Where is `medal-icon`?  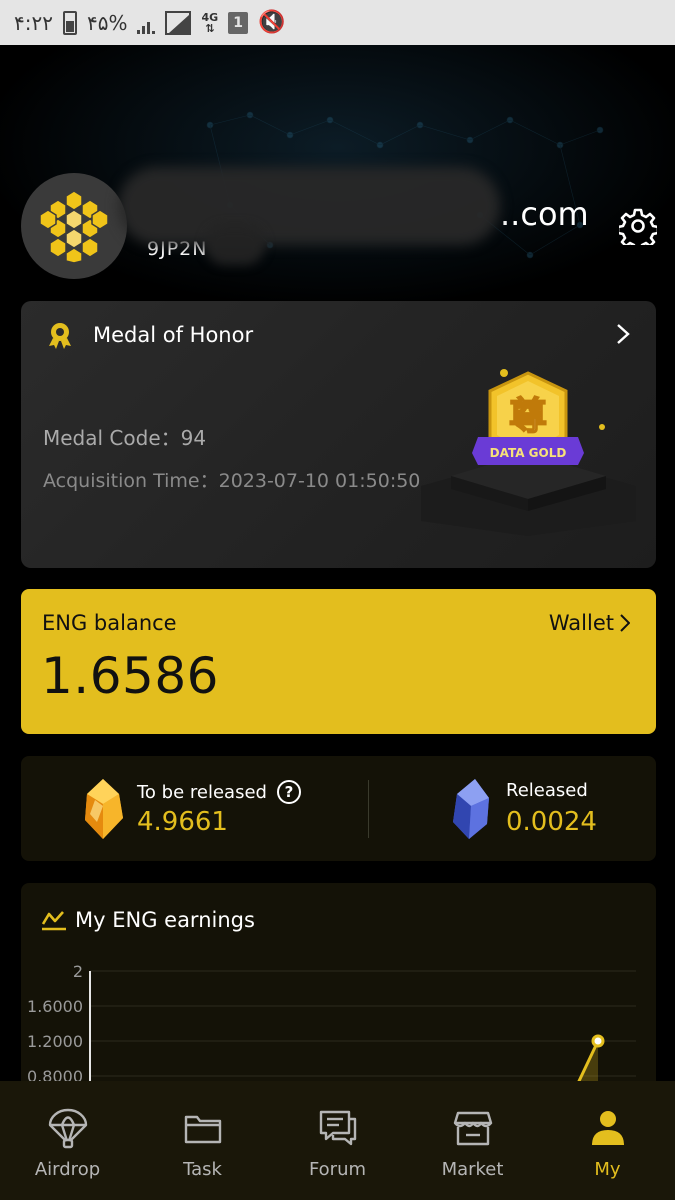 medal-icon is located at coordinates (60, 336).